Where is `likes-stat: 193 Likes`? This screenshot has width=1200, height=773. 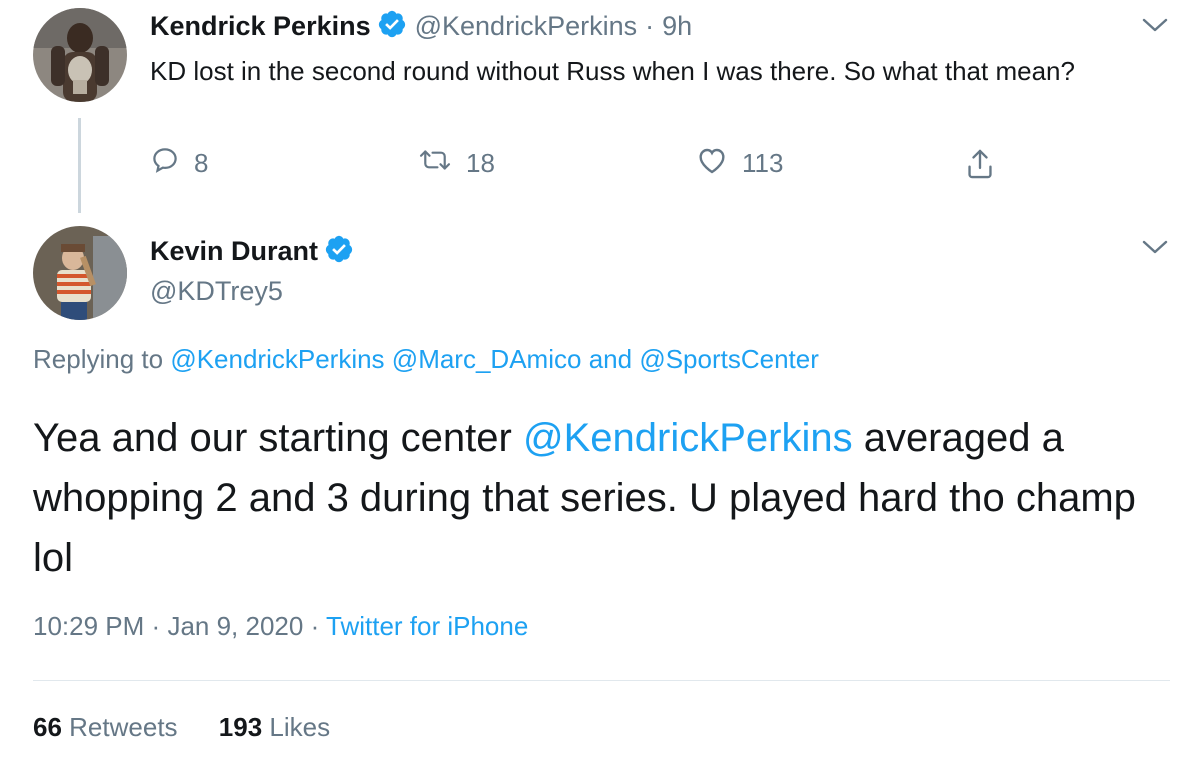 likes-stat: 193 Likes is located at coordinates (274, 727).